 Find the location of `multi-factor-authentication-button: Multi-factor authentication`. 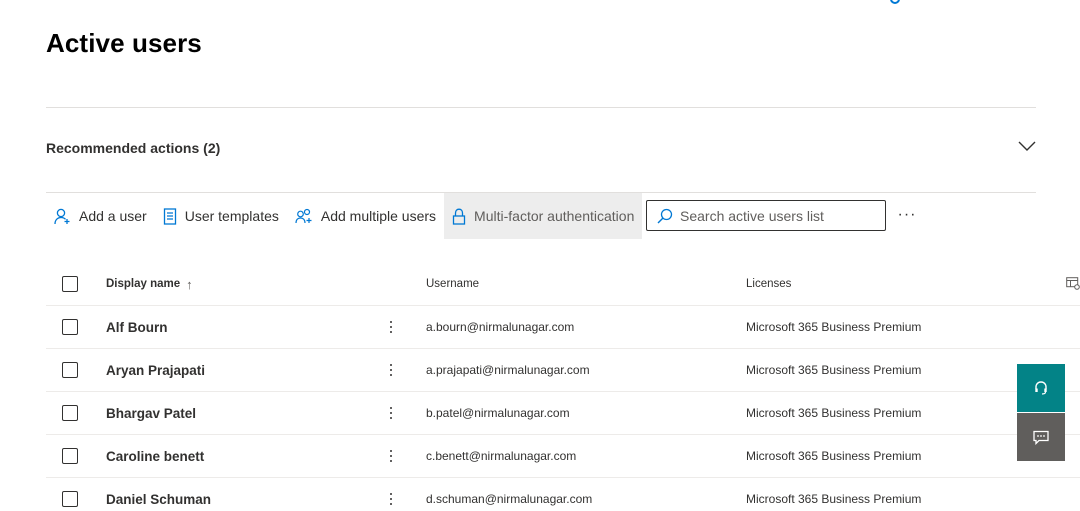

multi-factor-authentication-button: Multi-factor authentication is located at coordinates (543, 216).